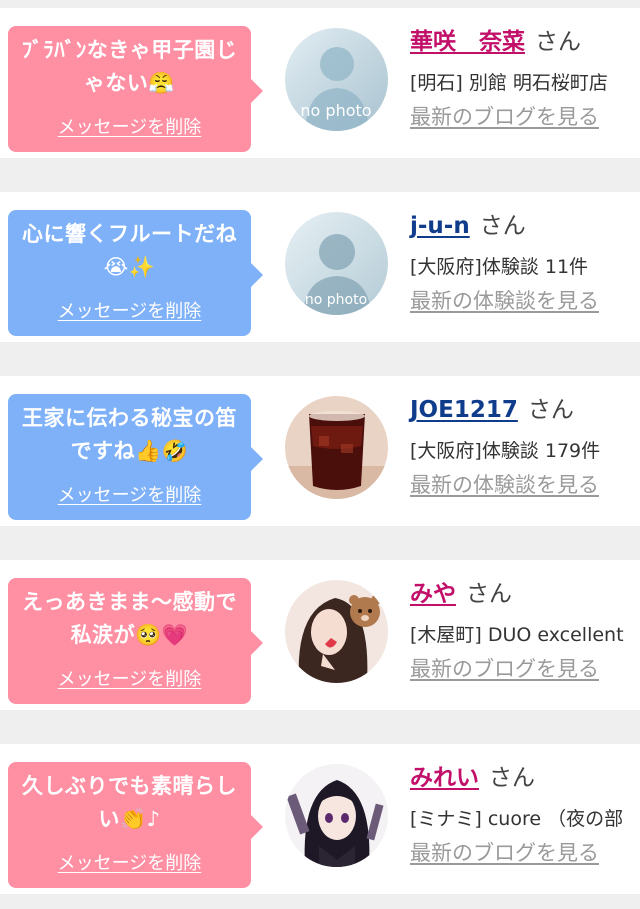  I want to click on user-name-link: JOE1217, so click(464, 410).